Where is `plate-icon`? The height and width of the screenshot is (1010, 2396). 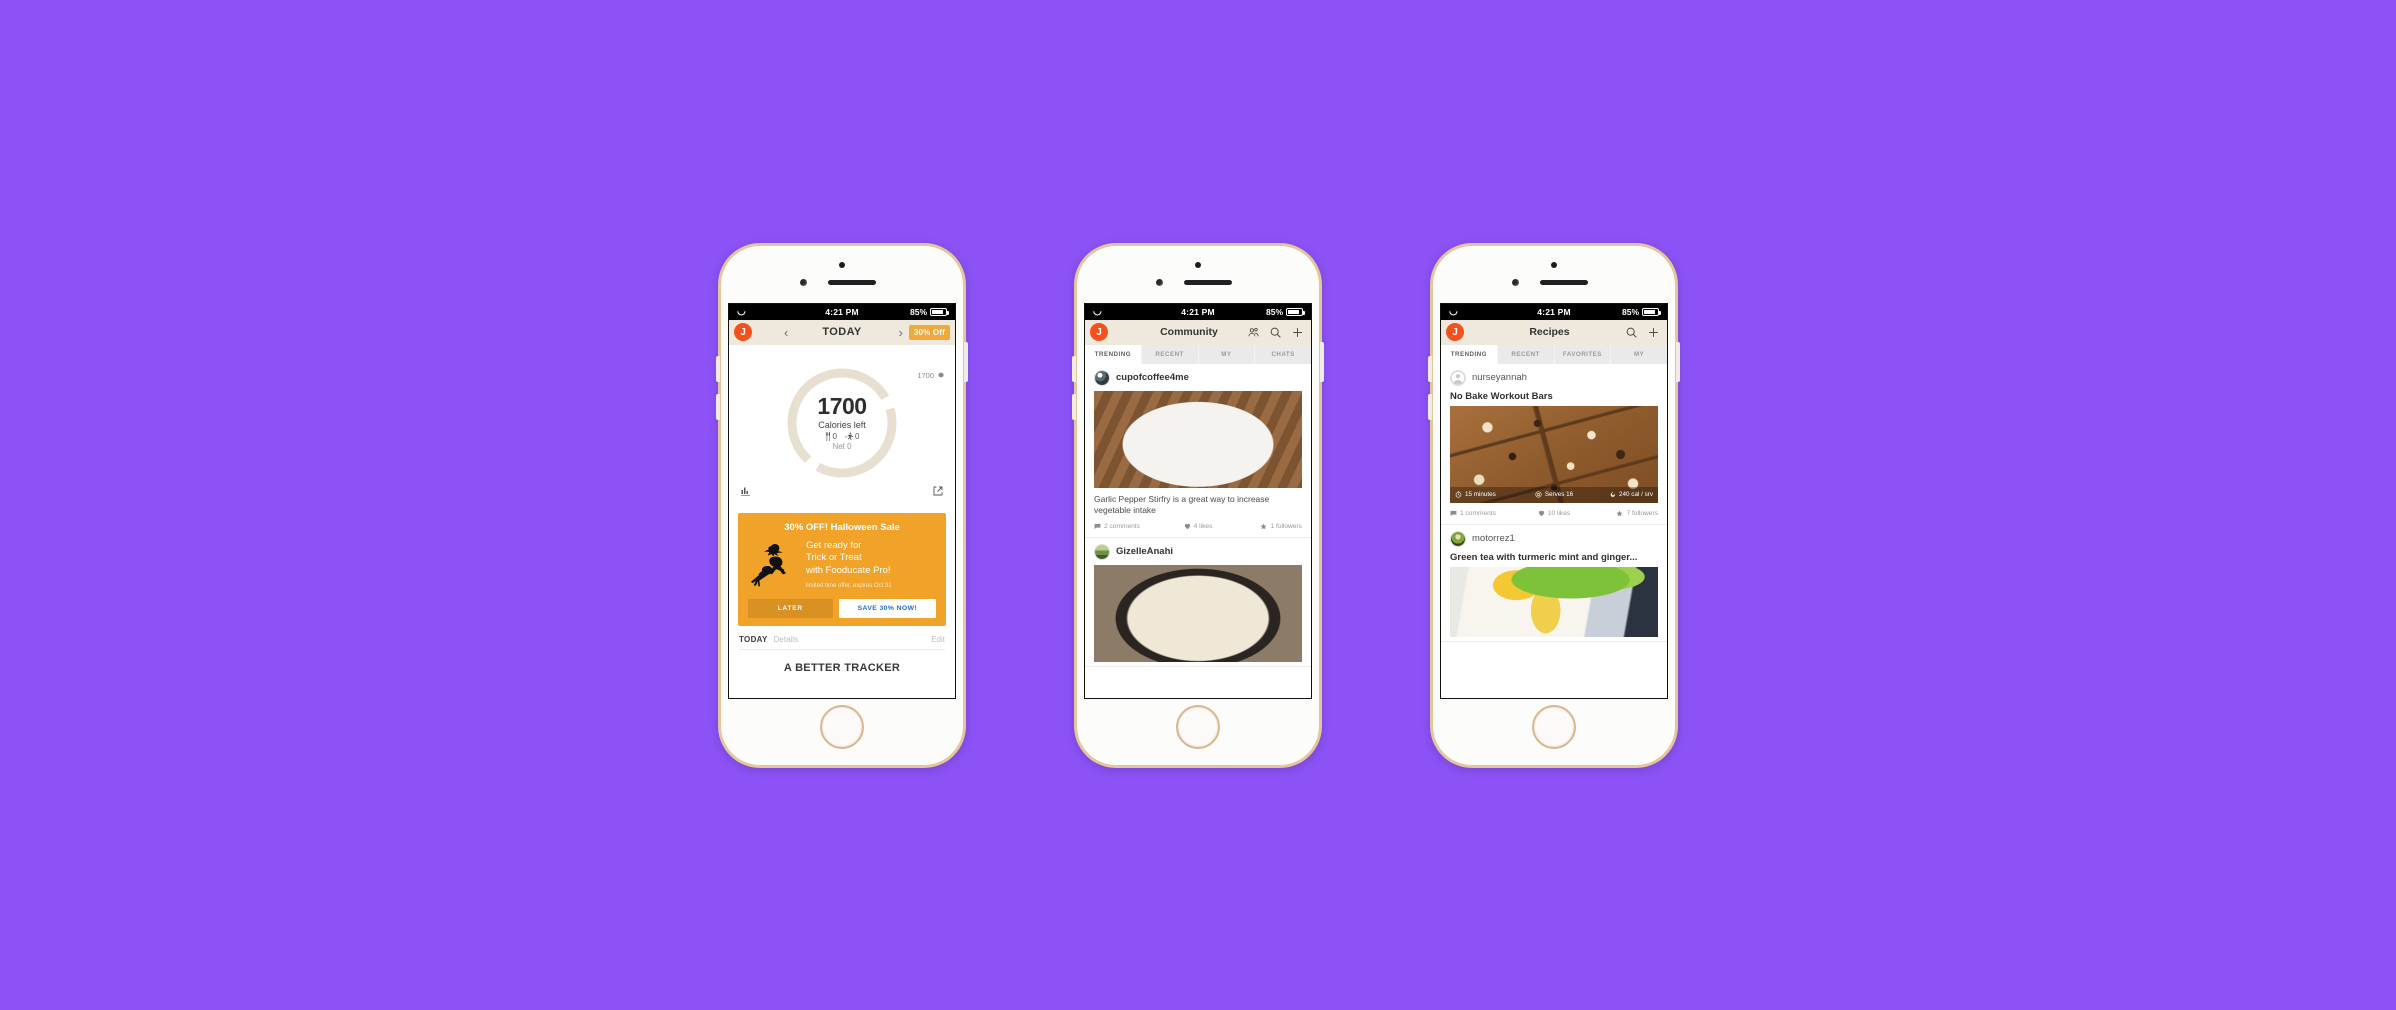
plate-icon is located at coordinates (1538, 494).